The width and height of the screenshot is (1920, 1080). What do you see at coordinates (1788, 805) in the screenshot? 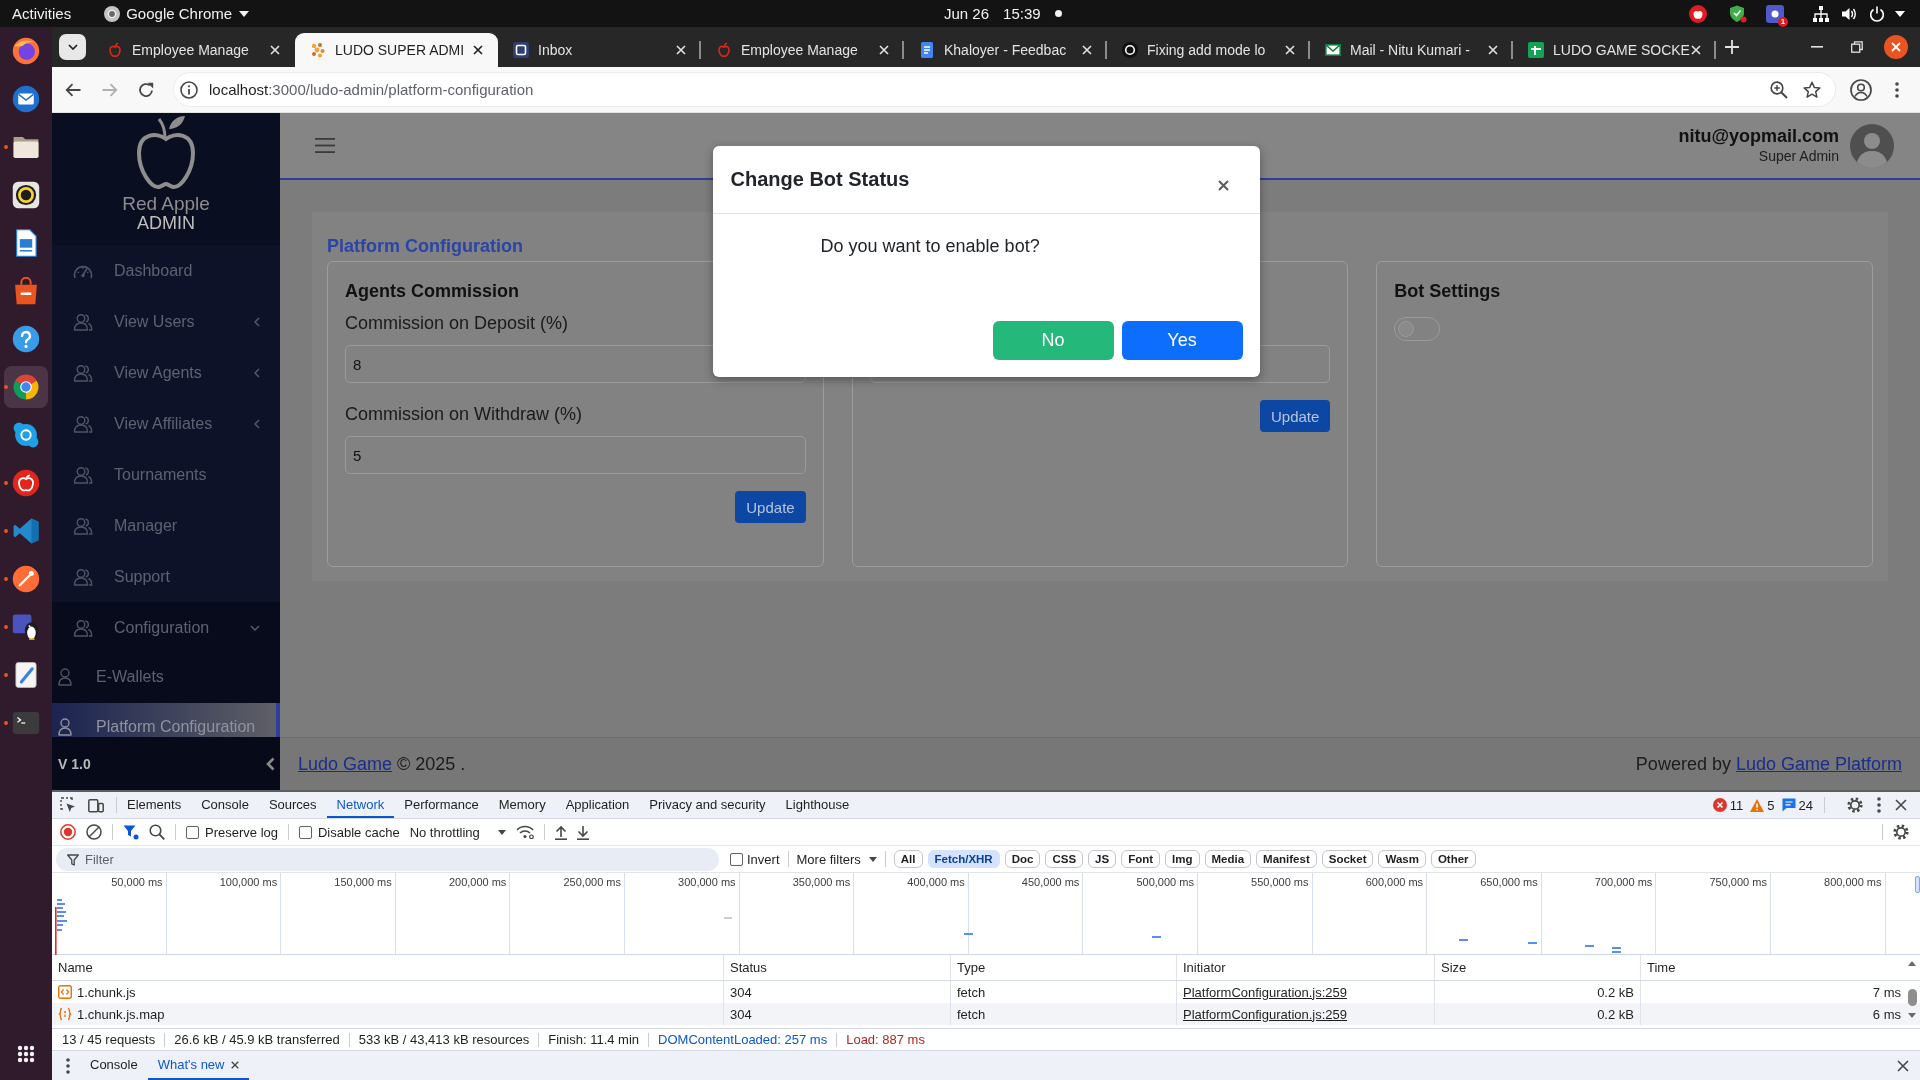
I see `message-icon` at bounding box center [1788, 805].